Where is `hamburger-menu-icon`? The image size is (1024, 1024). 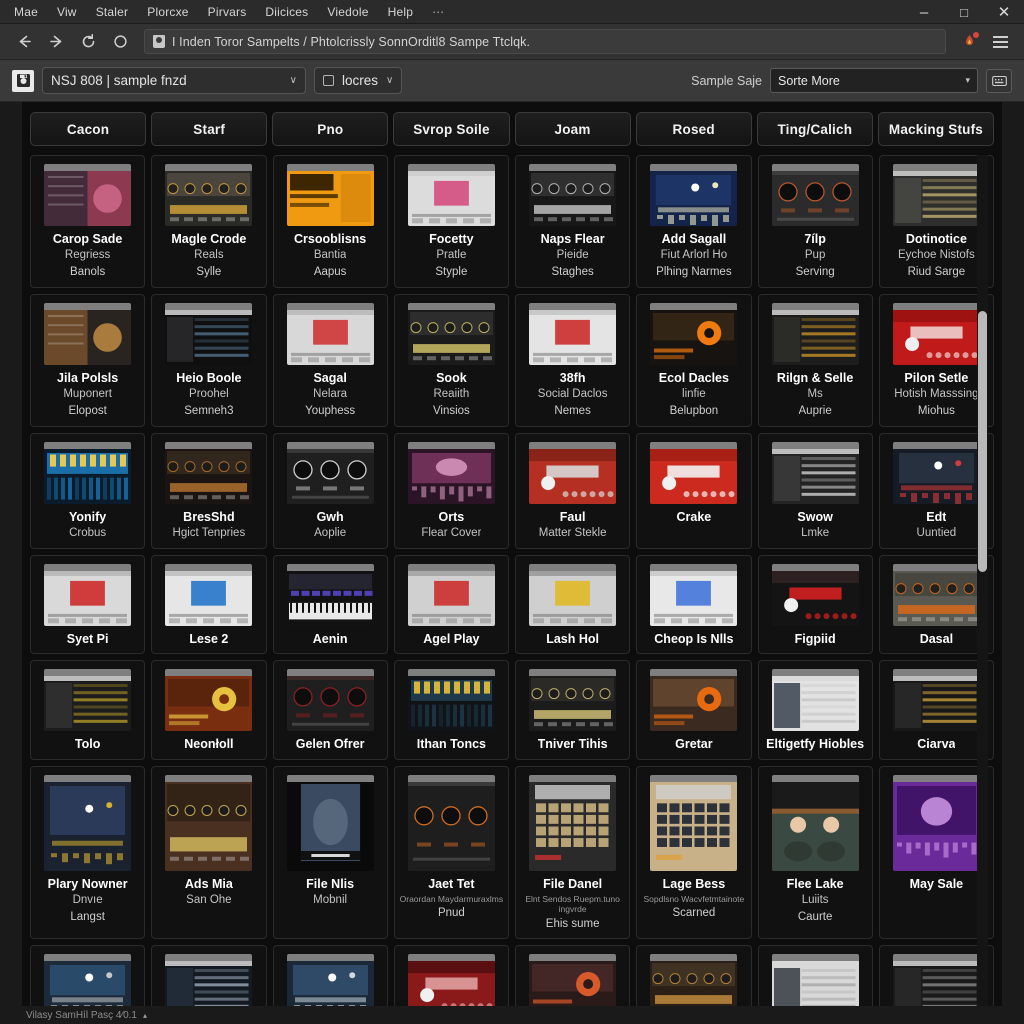
hamburger-menu-icon is located at coordinates (1000, 42).